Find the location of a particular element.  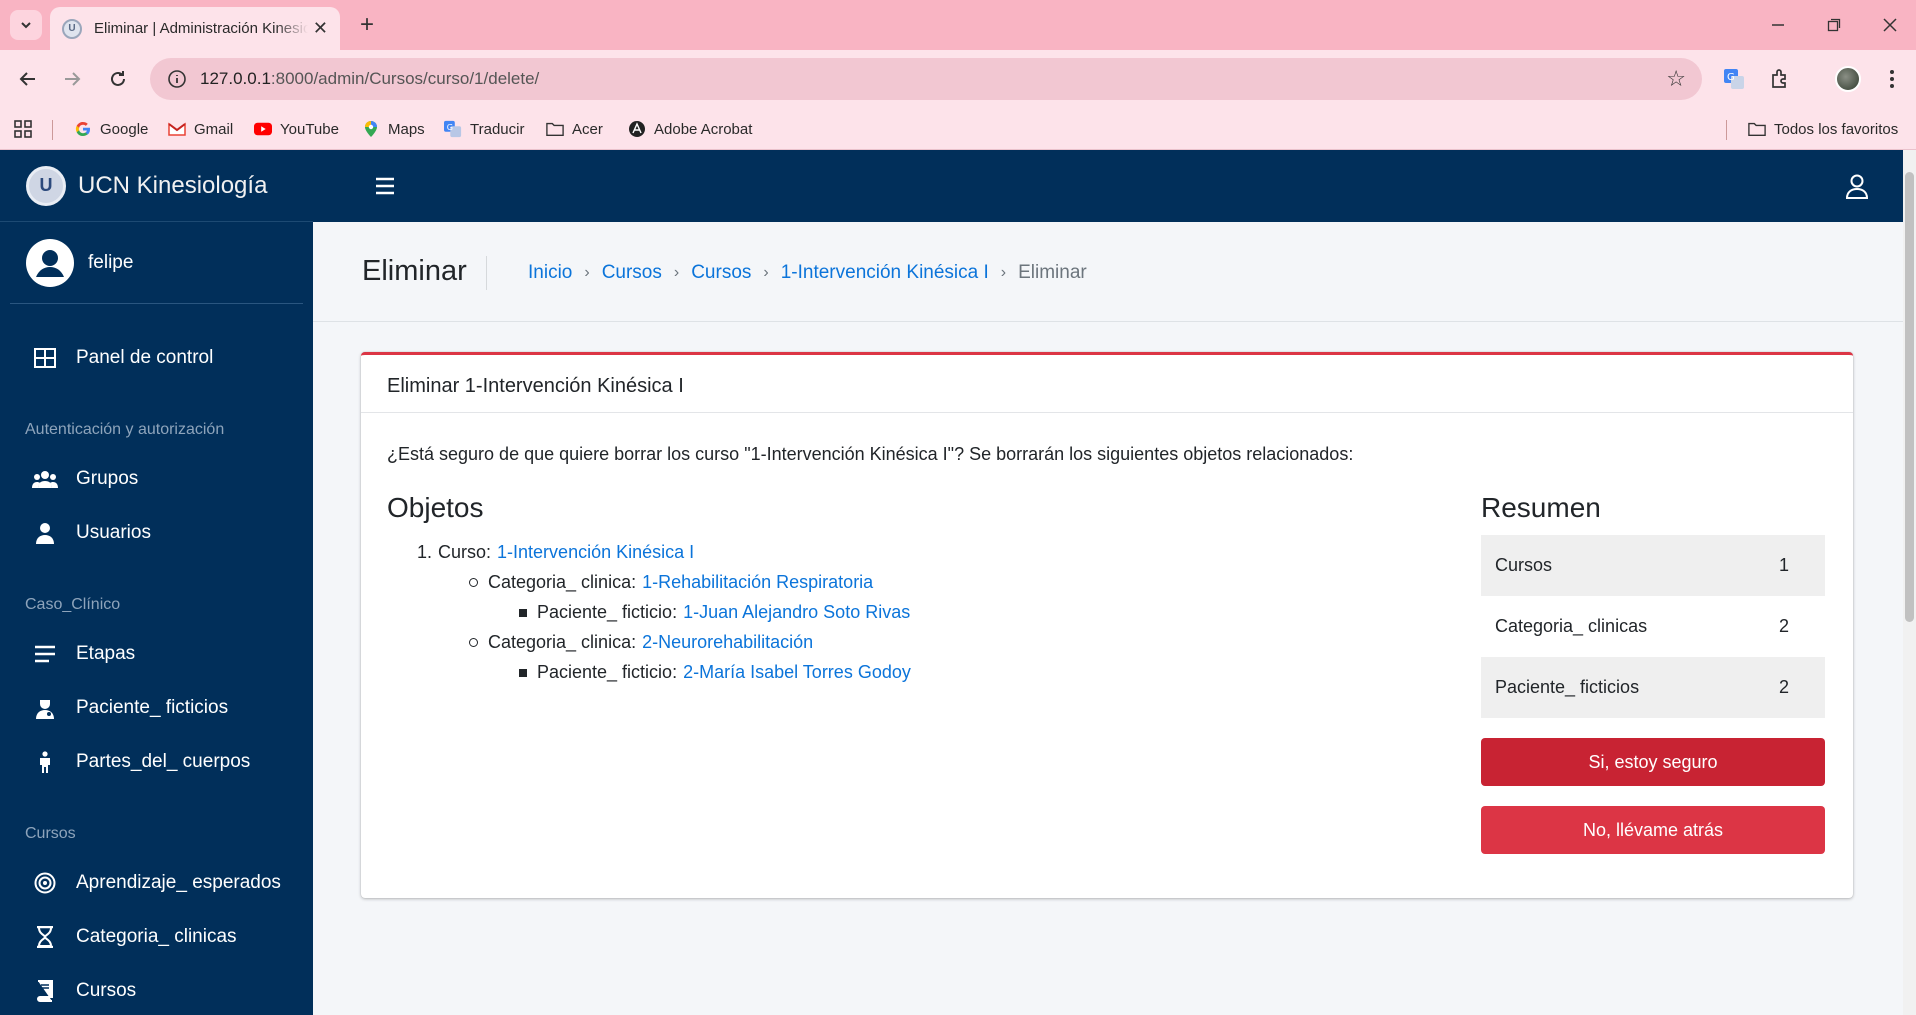

google-translate-icon: G is located at coordinates (1734, 79).